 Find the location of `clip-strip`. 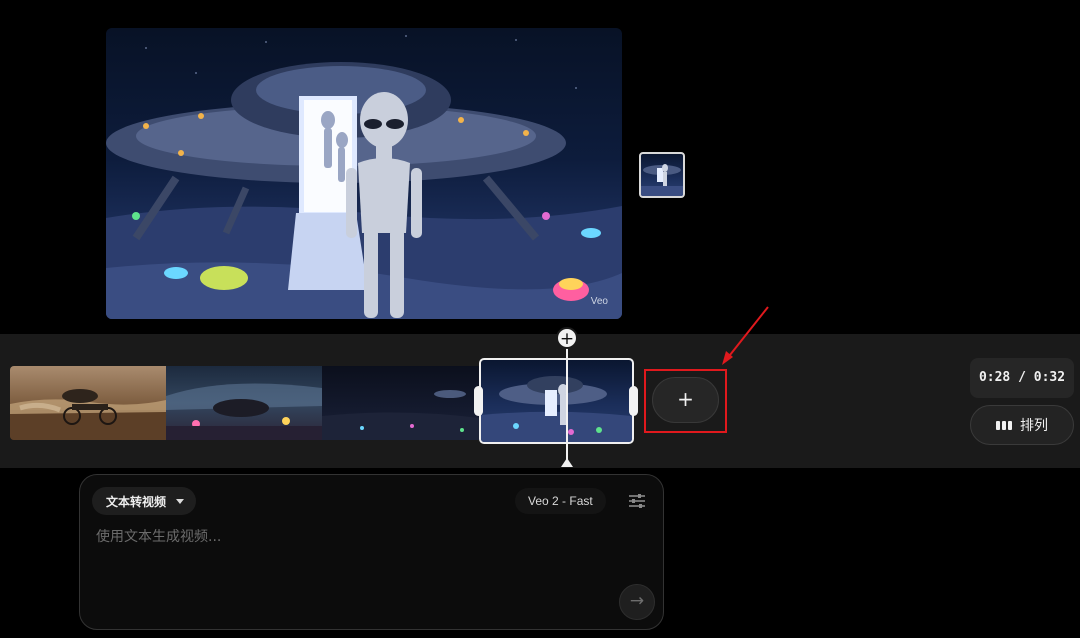

clip-strip is located at coordinates (245, 403).